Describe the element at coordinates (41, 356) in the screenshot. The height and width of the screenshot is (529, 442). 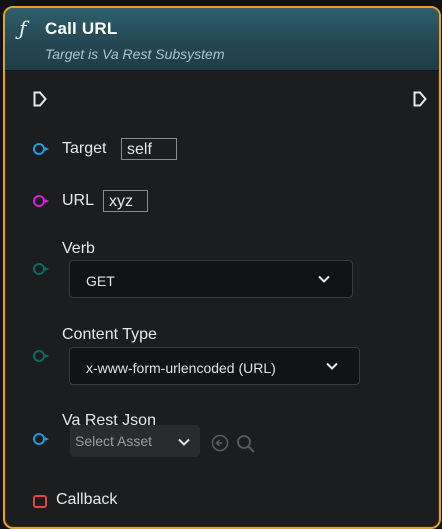
I see `content-type-pin-icon` at that location.